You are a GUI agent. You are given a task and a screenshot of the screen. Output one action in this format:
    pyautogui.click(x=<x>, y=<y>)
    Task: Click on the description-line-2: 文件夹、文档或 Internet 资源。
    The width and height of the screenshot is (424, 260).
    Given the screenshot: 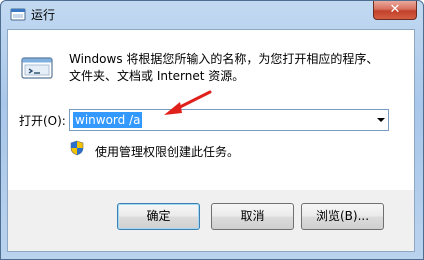 What is the action you would take?
    pyautogui.click(x=157, y=76)
    